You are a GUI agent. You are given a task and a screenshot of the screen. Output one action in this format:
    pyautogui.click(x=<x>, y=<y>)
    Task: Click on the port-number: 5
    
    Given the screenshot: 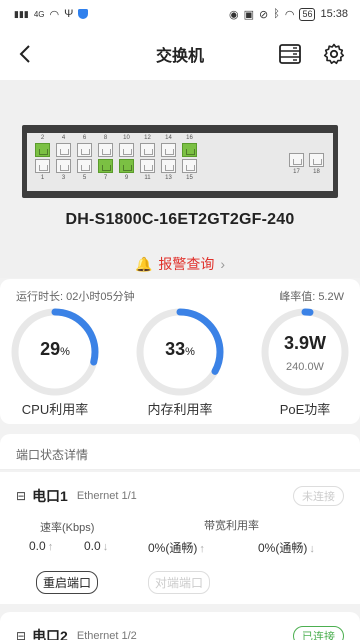 What is the action you would take?
    pyautogui.click(x=84, y=178)
    